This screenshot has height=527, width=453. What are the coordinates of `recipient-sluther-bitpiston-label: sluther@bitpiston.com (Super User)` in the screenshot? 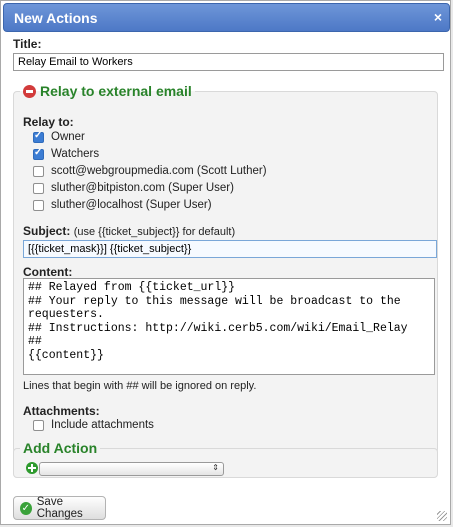 It's located at (142, 188).